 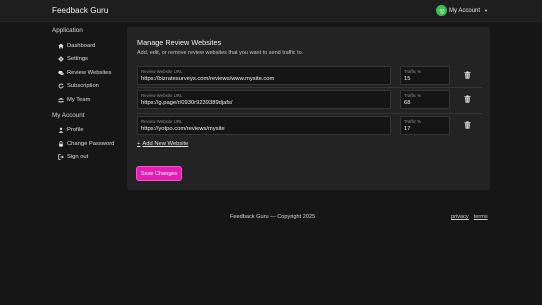 I want to click on account-menu: My Account ▼, so click(x=462, y=10).